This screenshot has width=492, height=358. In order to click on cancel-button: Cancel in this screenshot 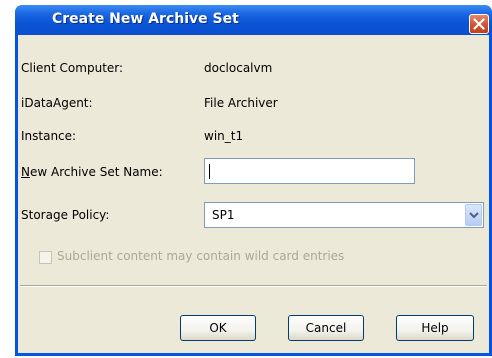, I will do `click(326, 328)`.